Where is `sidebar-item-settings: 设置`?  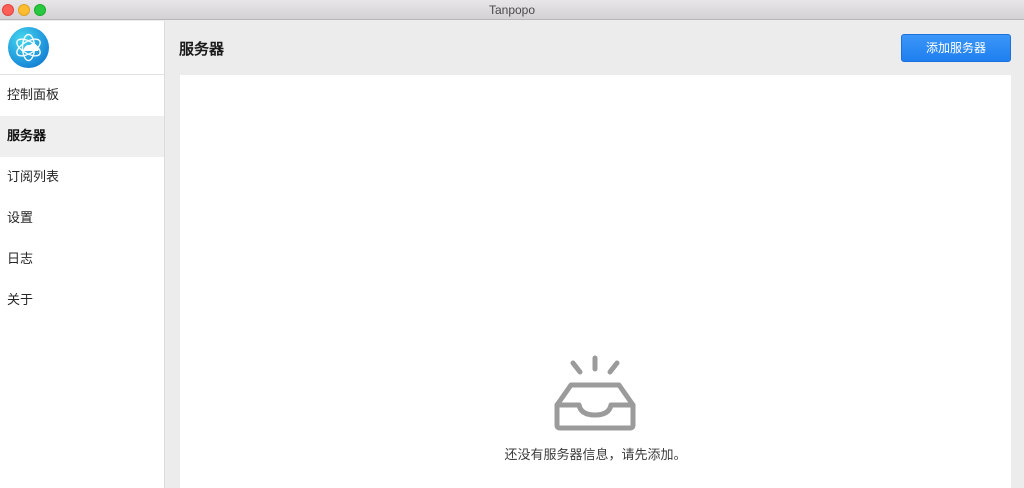 sidebar-item-settings: 设置 is located at coordinates (82, 218).